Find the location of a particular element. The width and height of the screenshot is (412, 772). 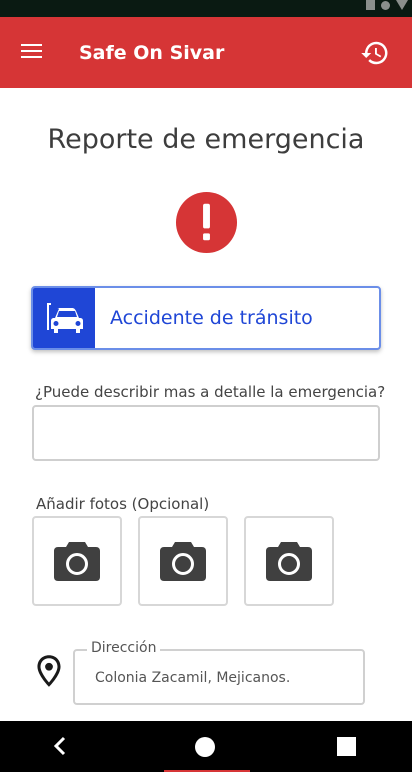

app-bar: Safe On Sivar is located at coordinates (206, 52).